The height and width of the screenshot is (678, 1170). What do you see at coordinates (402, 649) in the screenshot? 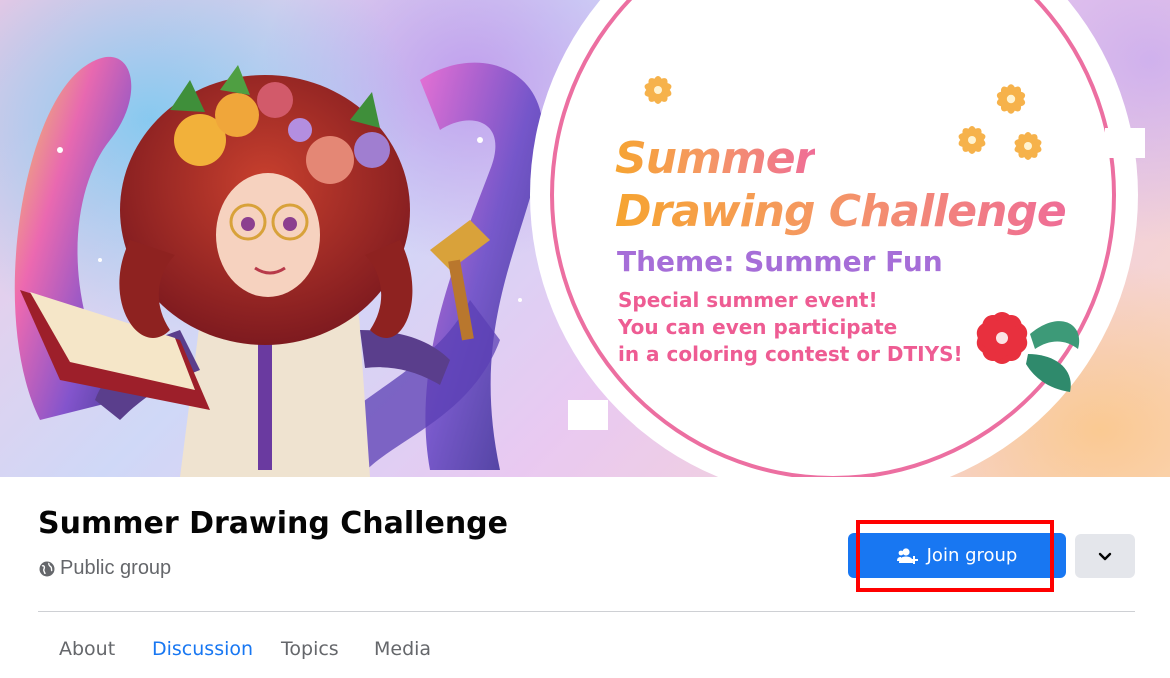
I see `tab-media: Media` at bounding box center [402, 649].